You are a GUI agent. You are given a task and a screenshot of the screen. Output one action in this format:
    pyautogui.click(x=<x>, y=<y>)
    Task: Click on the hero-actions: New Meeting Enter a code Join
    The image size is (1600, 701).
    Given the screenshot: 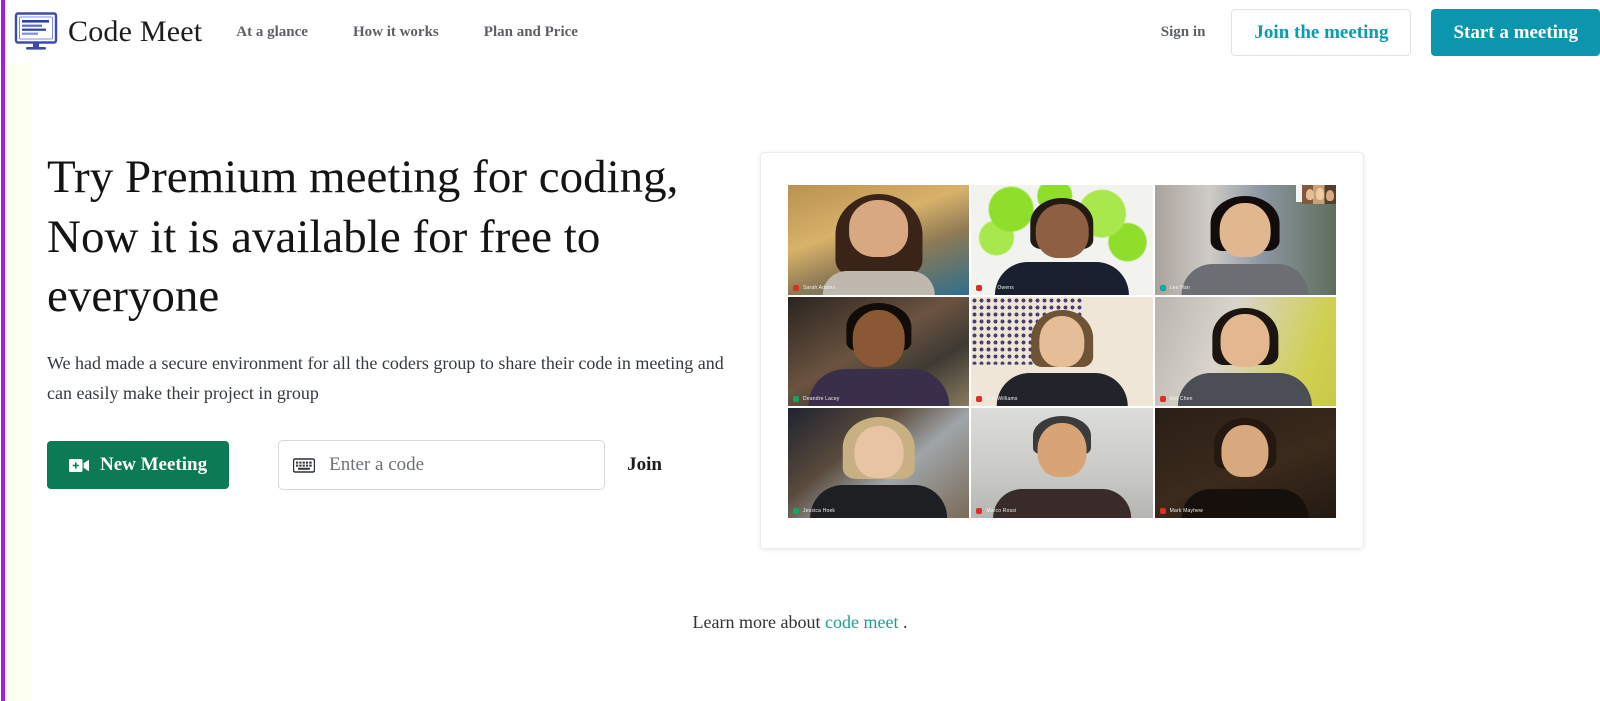 What is the action you would take?
    pyautogui.click(x=403, y=465)
    